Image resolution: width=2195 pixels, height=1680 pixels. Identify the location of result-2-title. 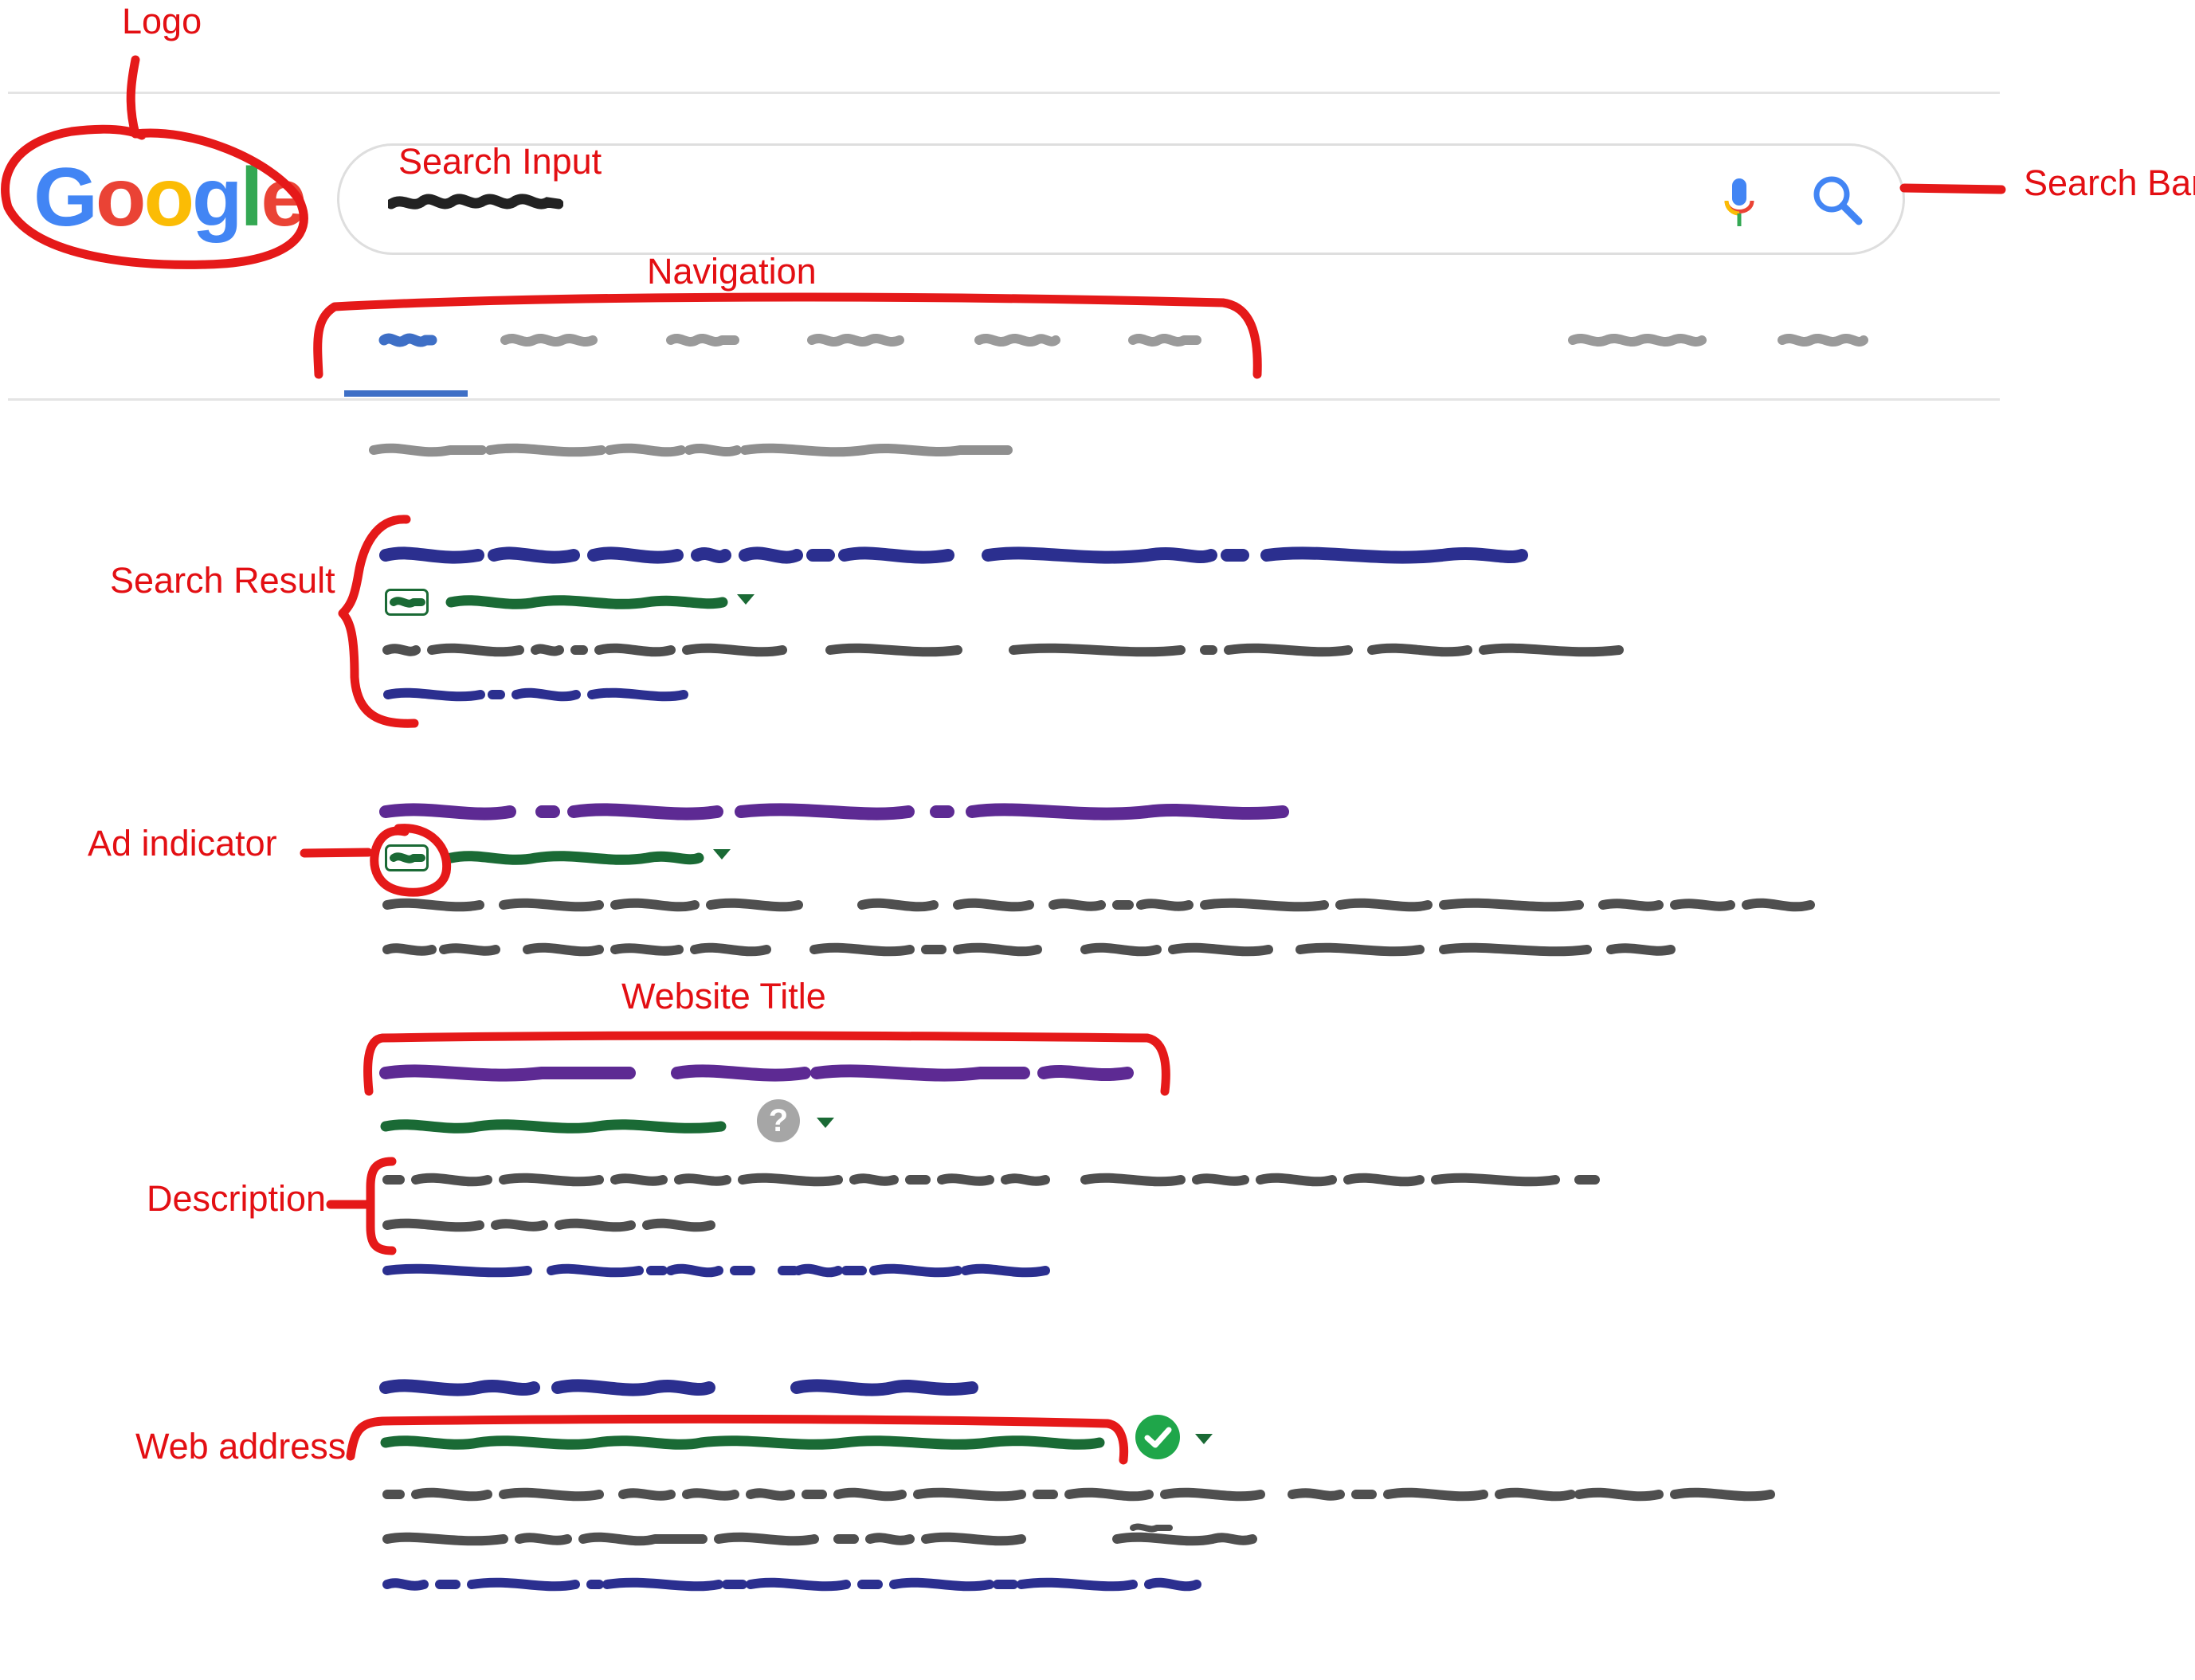
(835, 811).